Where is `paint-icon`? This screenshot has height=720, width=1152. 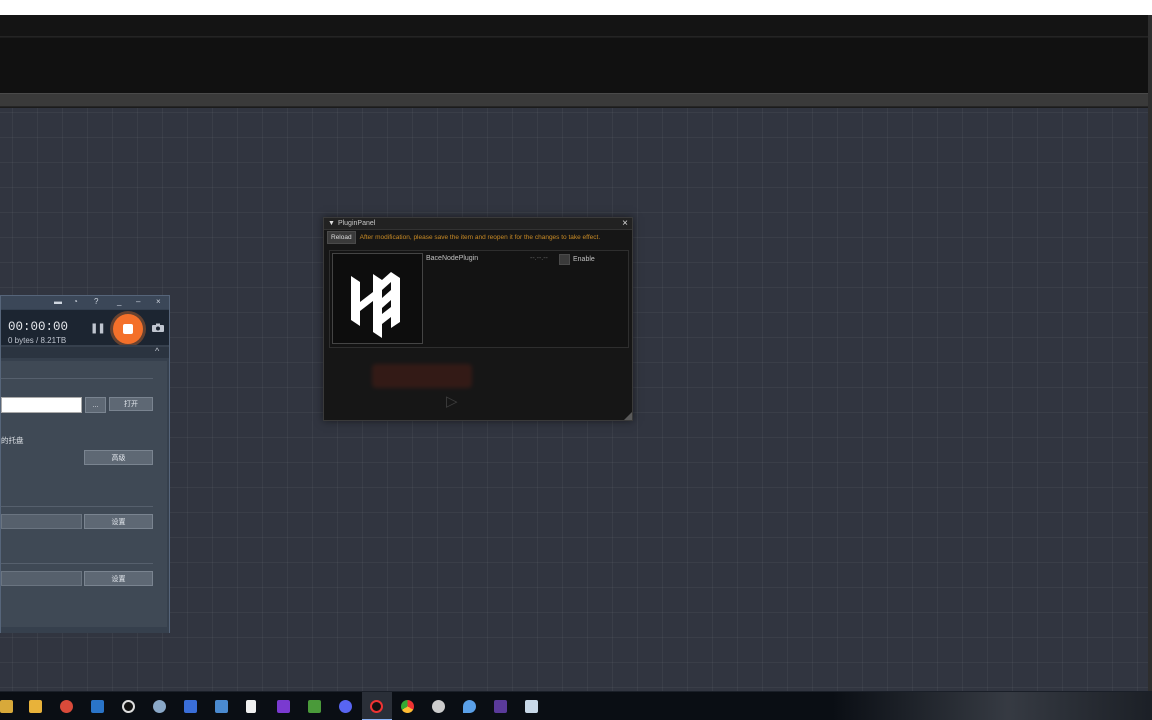 paint-icon is located at coordinates (159, 706).